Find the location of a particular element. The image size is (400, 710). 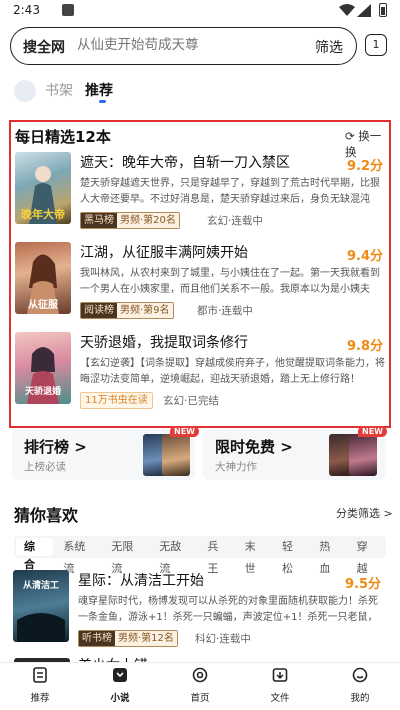

chip-infinite: 无限流 is located at coordinates (127, 555).